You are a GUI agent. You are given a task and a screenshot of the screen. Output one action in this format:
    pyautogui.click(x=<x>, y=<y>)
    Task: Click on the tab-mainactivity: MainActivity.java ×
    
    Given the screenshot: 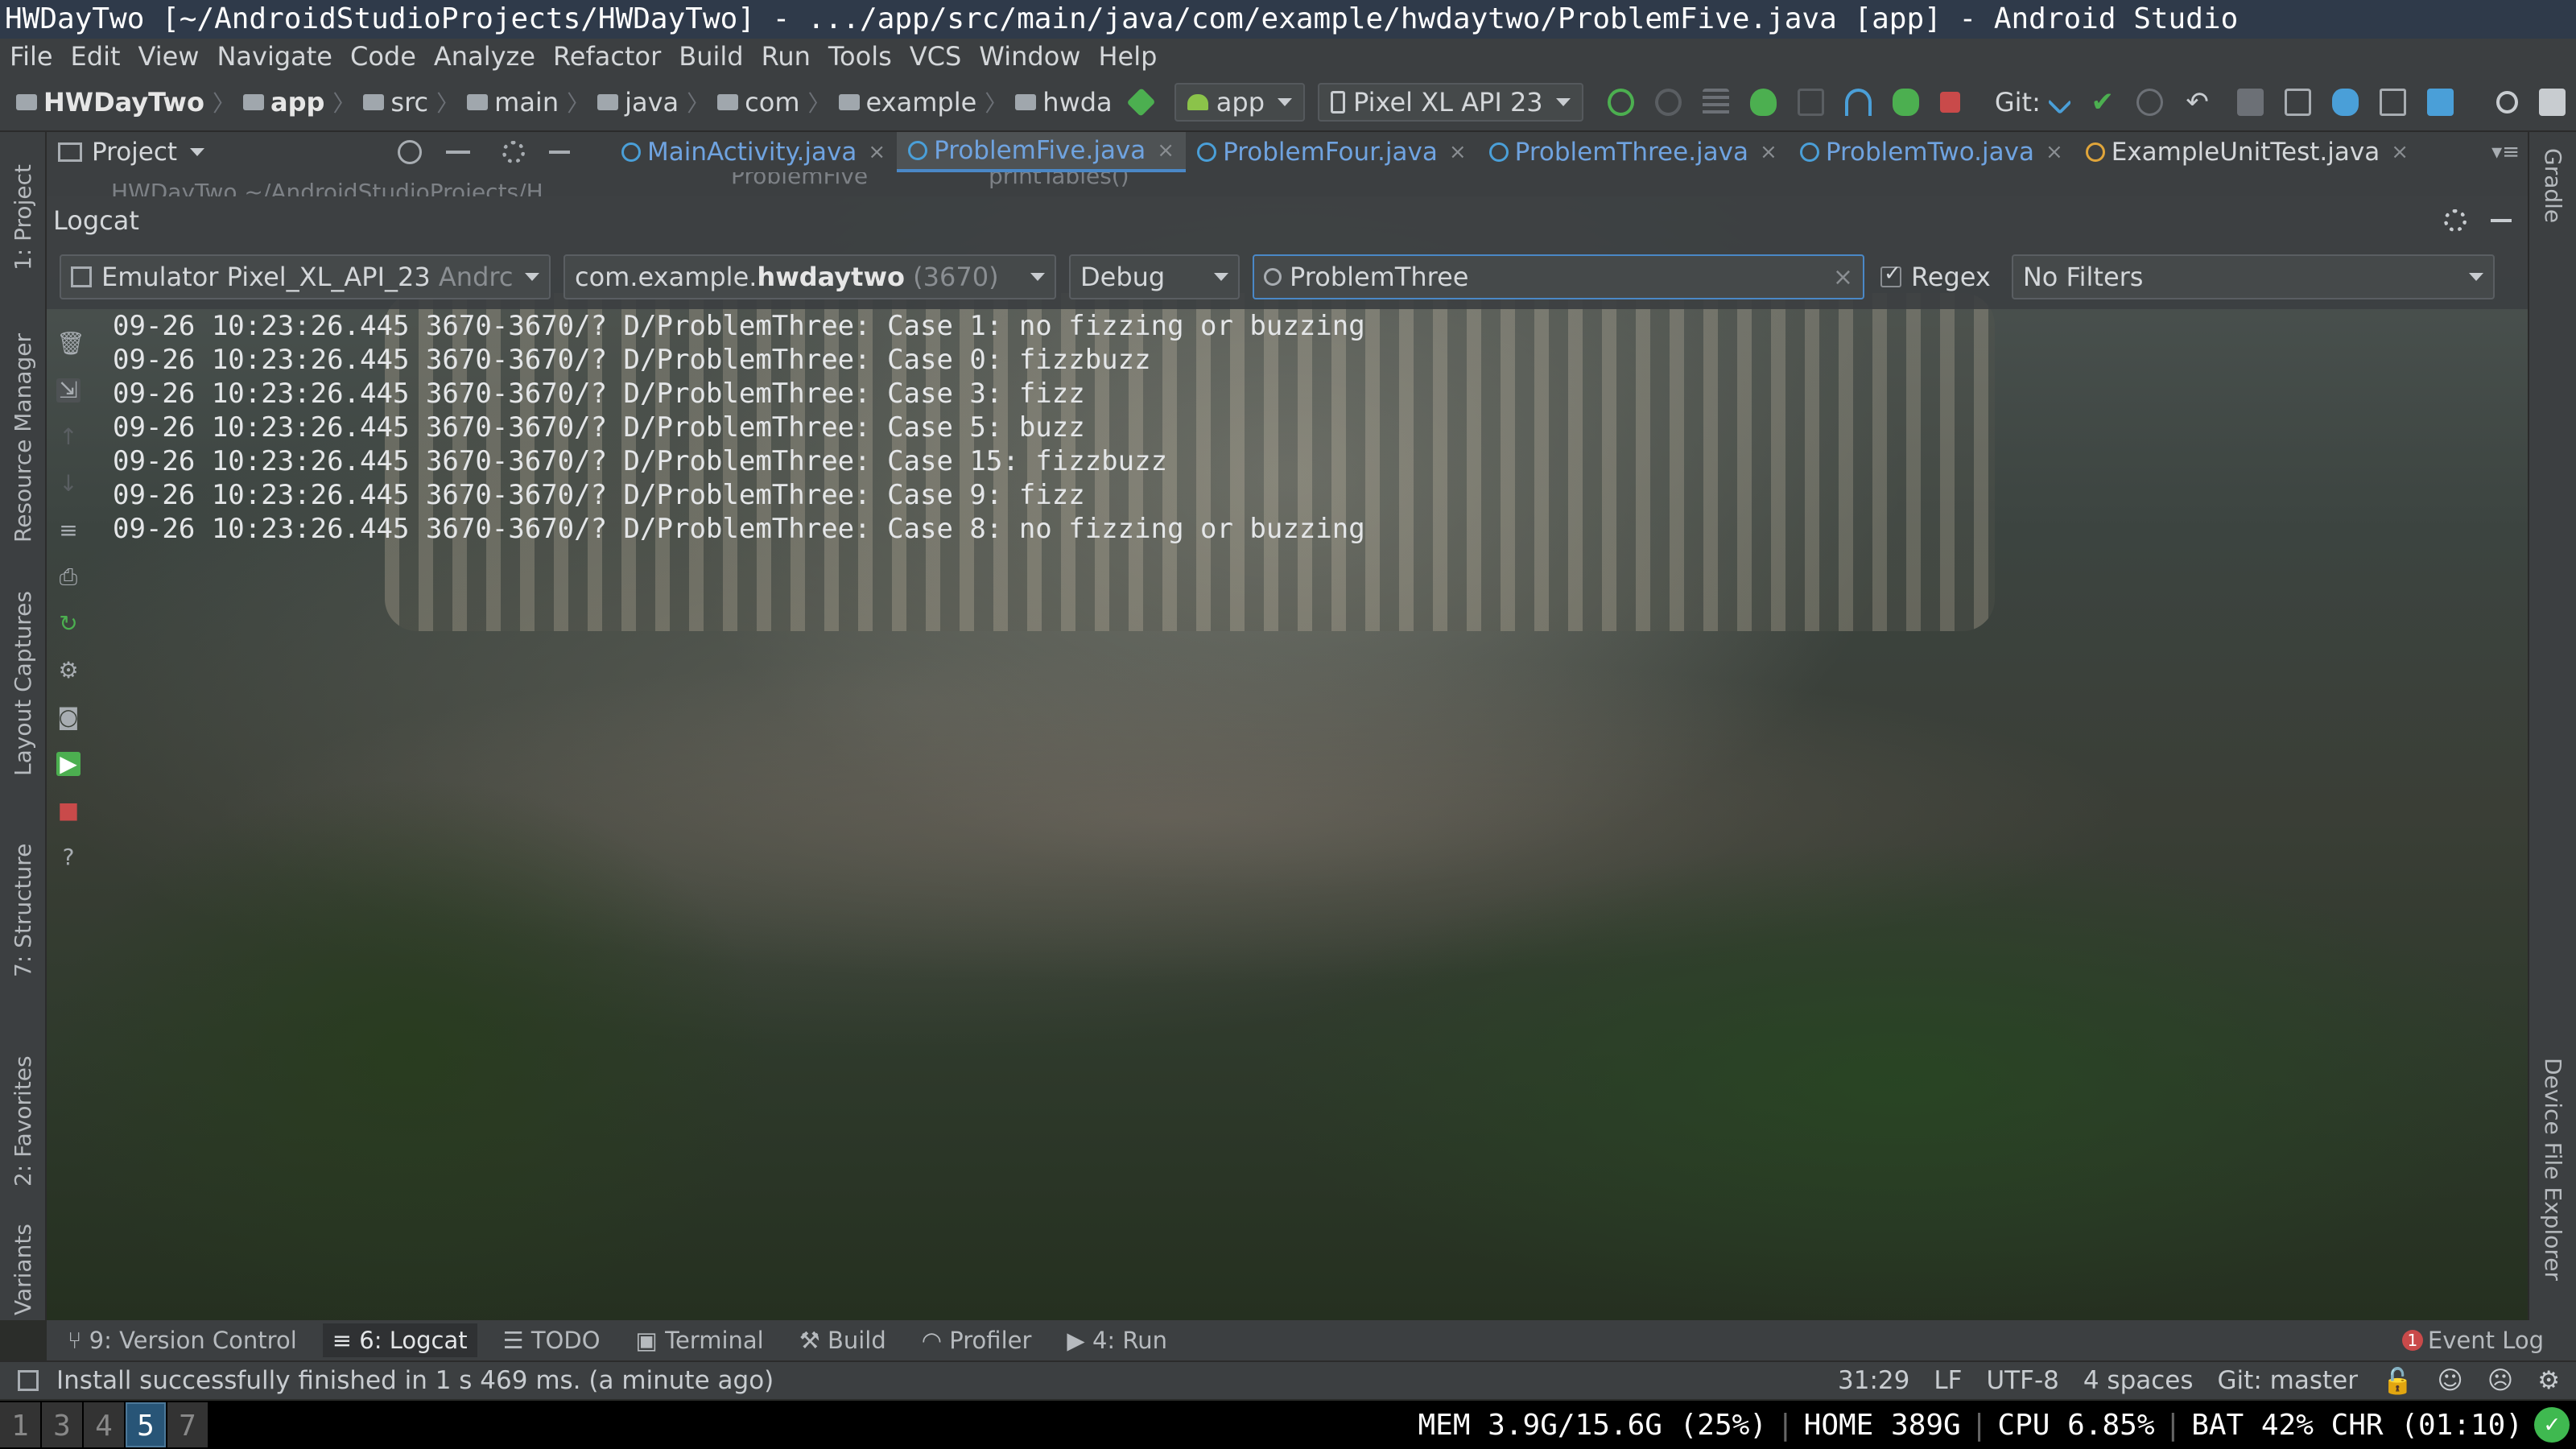 What is the action you would take?
    pyautogui.click(x=753, y=152)
    